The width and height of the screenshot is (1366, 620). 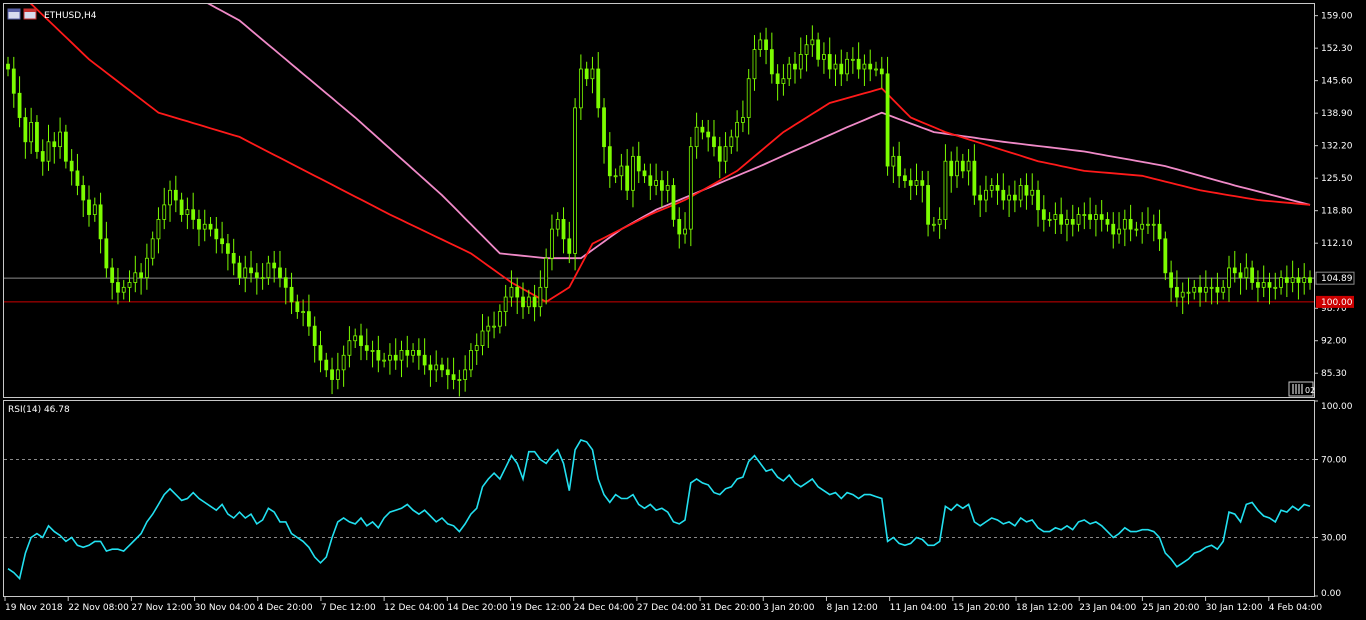 I want to click on window-restore-icon, so click(x=14, y=14).